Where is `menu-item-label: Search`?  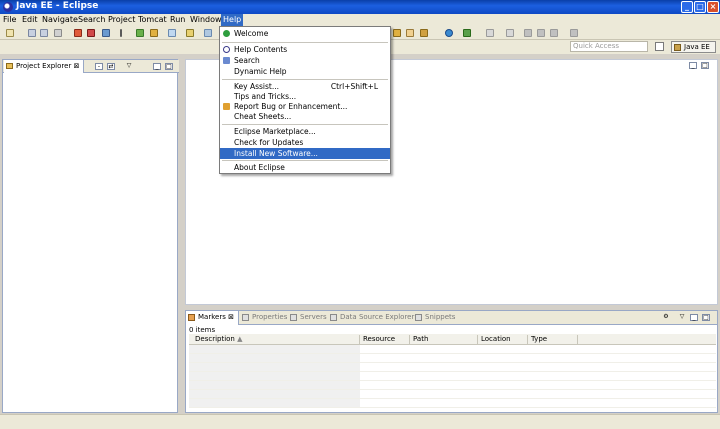
menu-item-label: Search is located at coordinates (247, 60).